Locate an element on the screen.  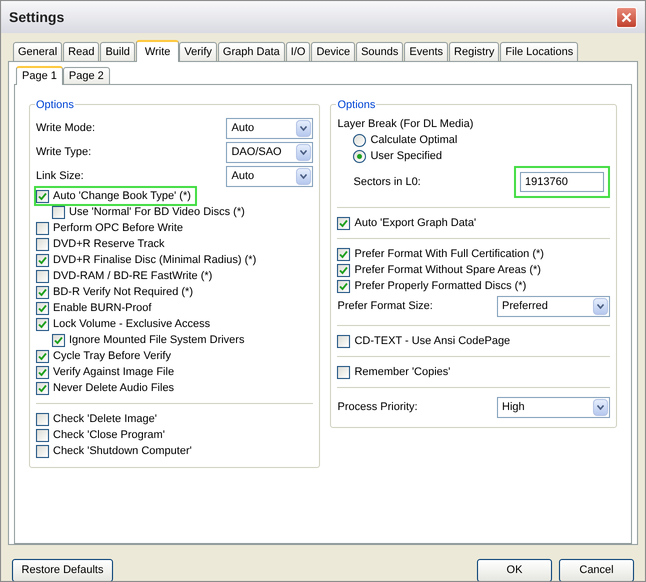
checkbox-option: Use 'Normal' For BD Video Discs (*) is located at coordinates (150, 212).